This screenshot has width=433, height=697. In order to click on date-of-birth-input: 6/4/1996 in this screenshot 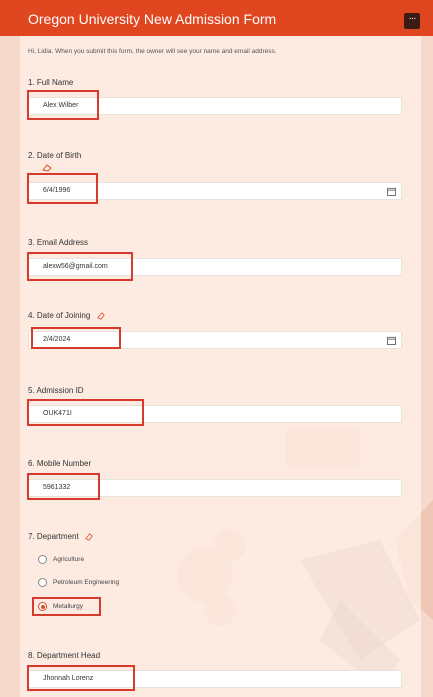, I will do `click(215, 191)`.